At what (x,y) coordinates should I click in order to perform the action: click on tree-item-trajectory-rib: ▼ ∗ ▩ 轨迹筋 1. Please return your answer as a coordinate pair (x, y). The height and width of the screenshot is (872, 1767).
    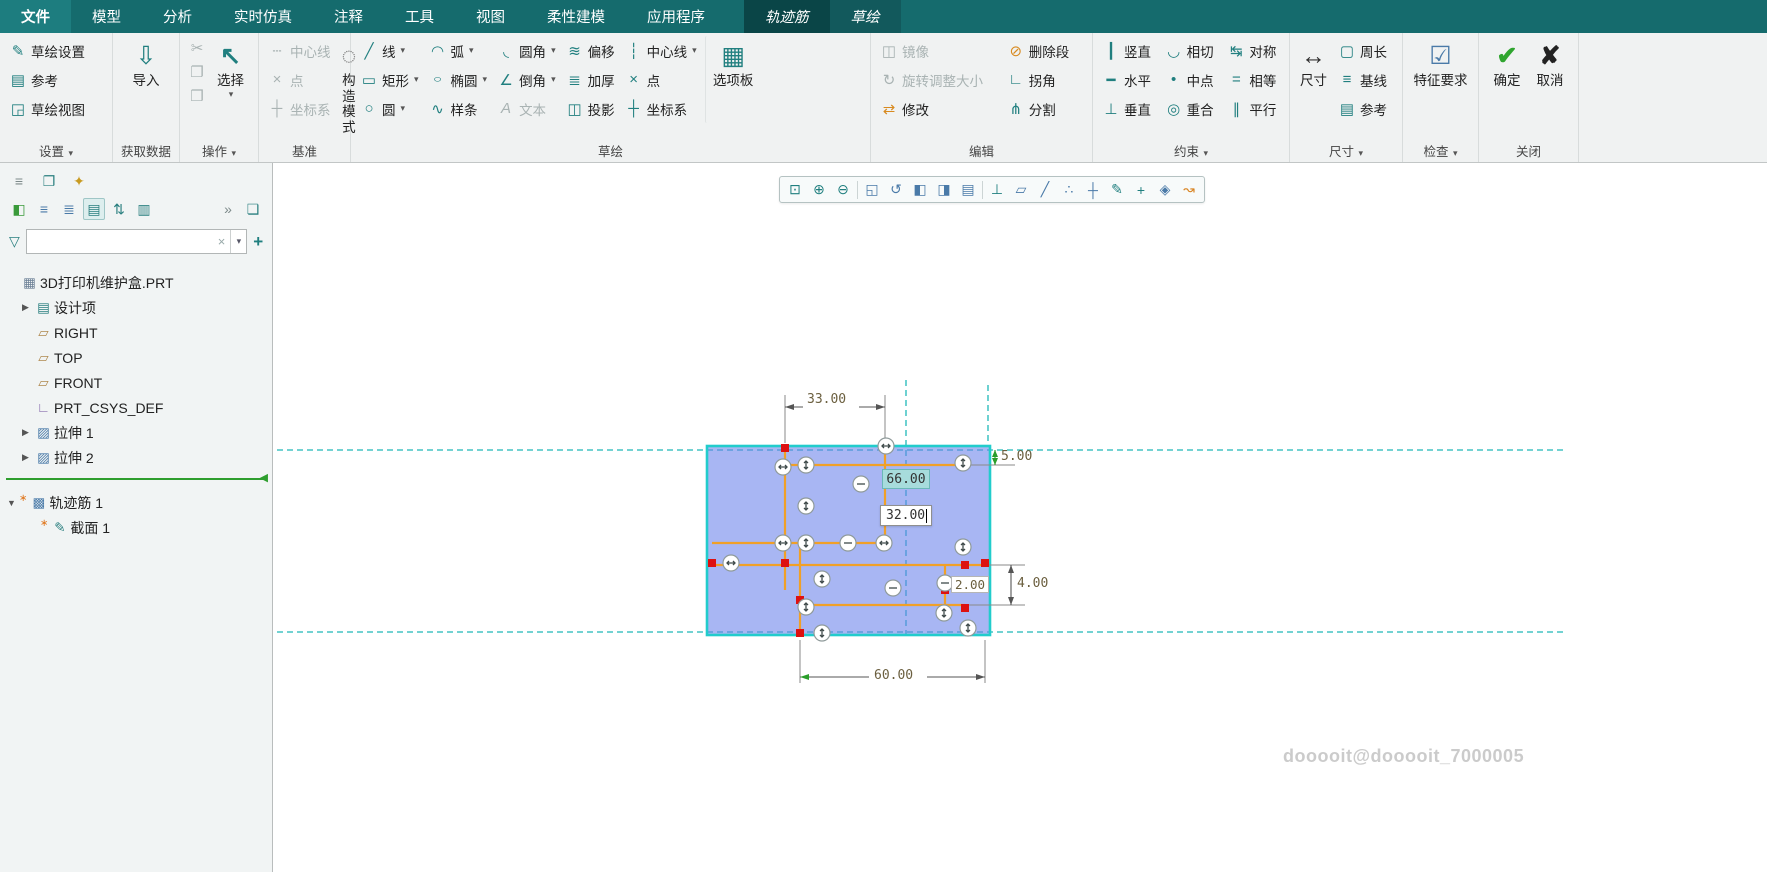
    Looking at the image, I should click on (136, 502).